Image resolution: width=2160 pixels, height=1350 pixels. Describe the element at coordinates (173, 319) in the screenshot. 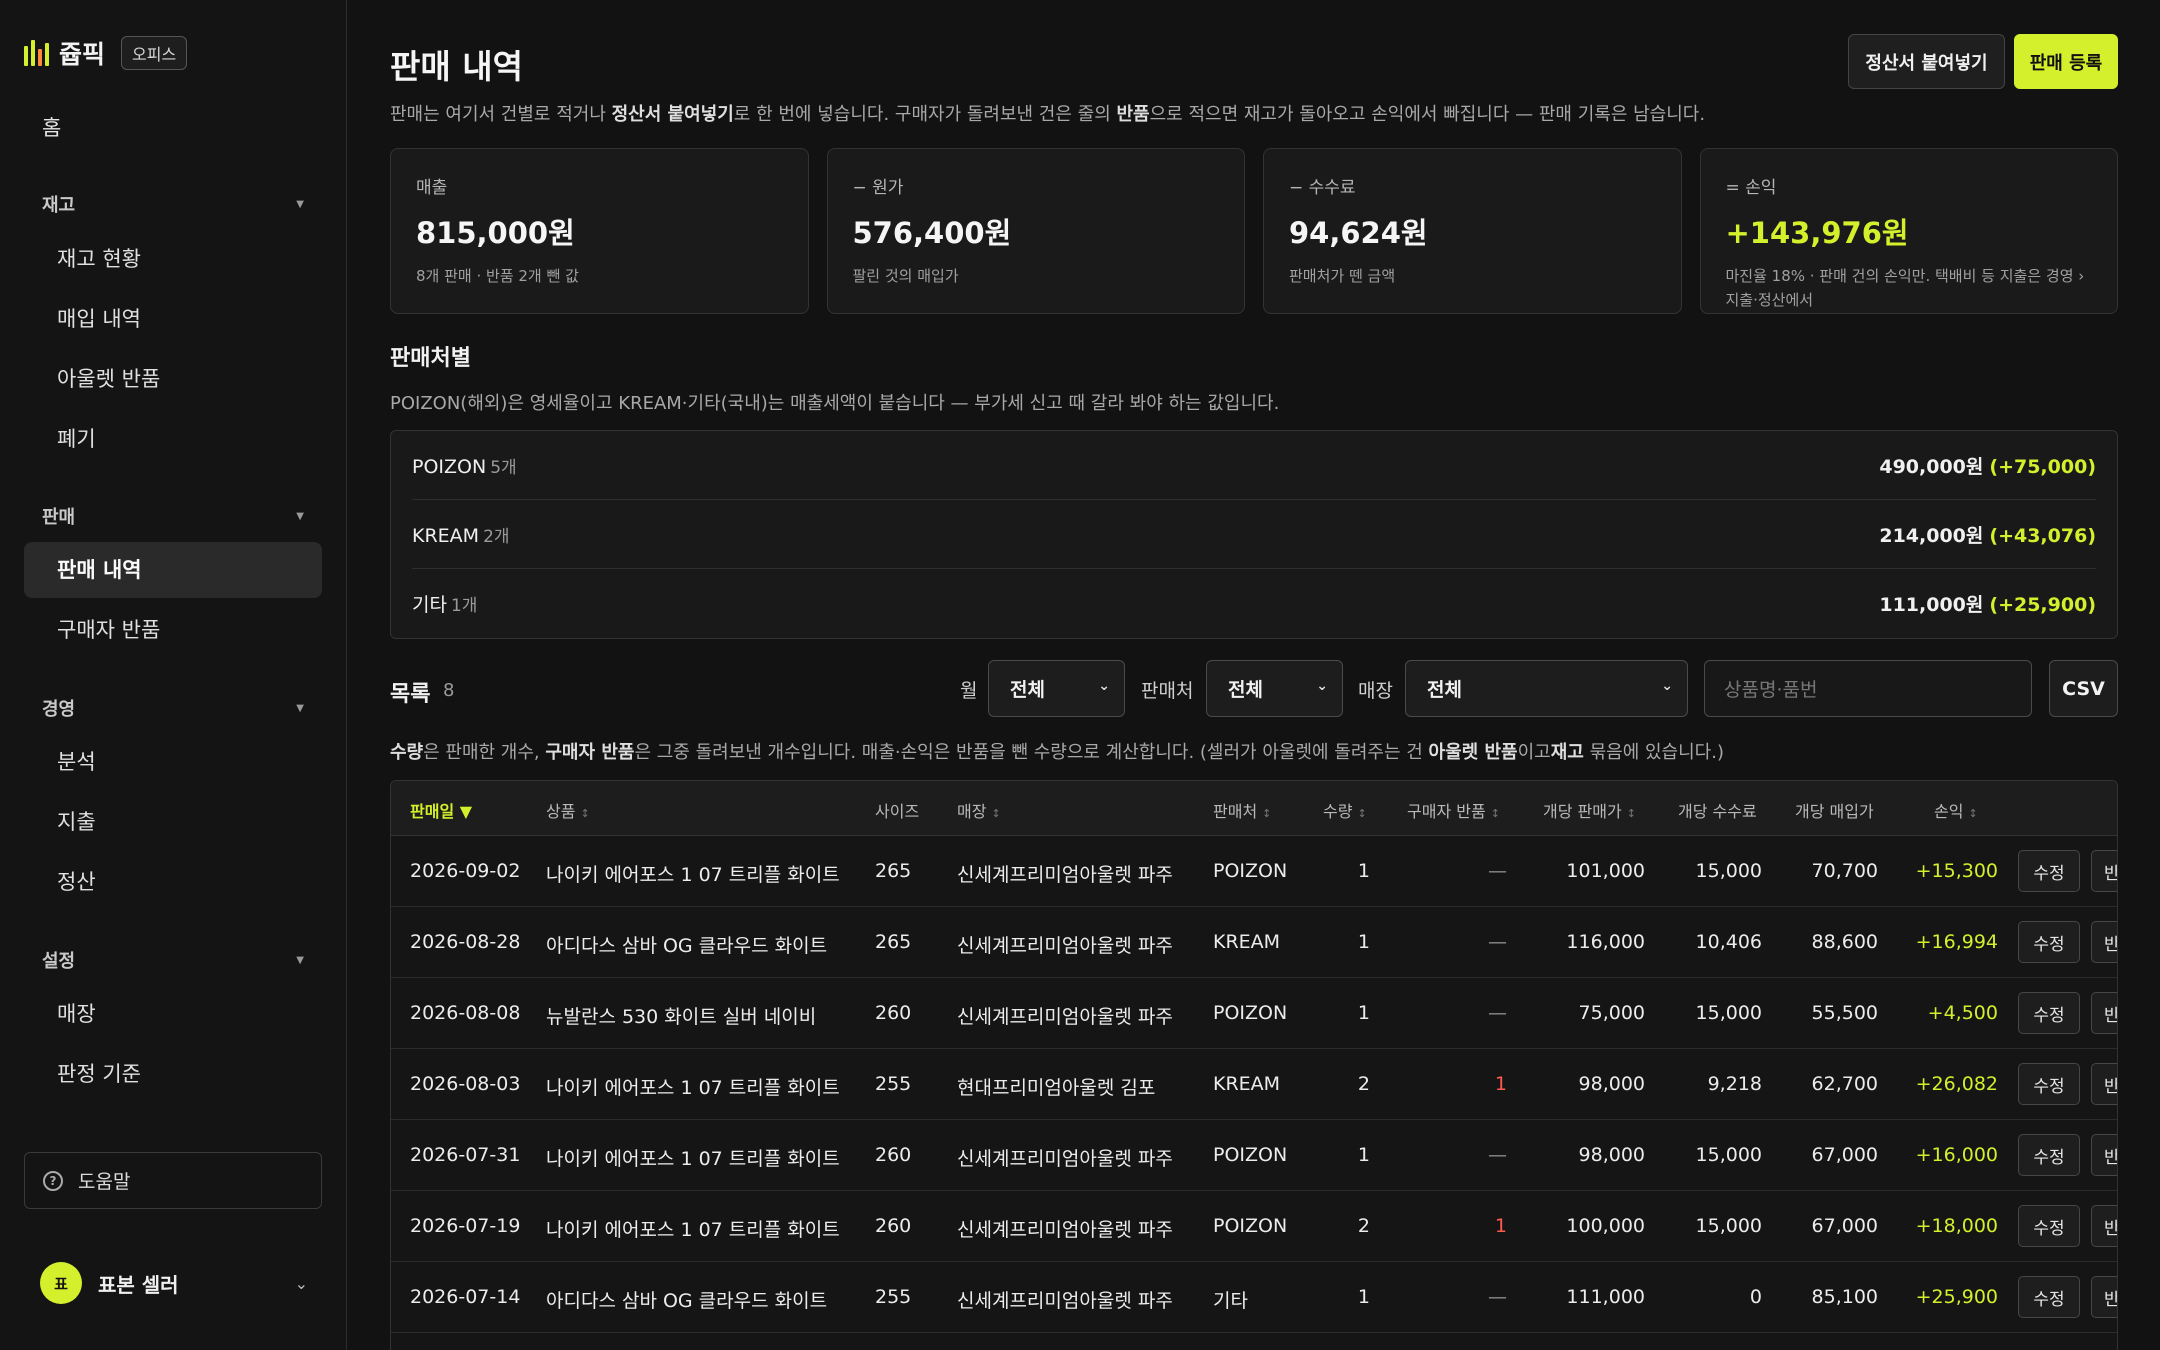

I see `sidebar-item-purchases: 매입 내역` at that location.